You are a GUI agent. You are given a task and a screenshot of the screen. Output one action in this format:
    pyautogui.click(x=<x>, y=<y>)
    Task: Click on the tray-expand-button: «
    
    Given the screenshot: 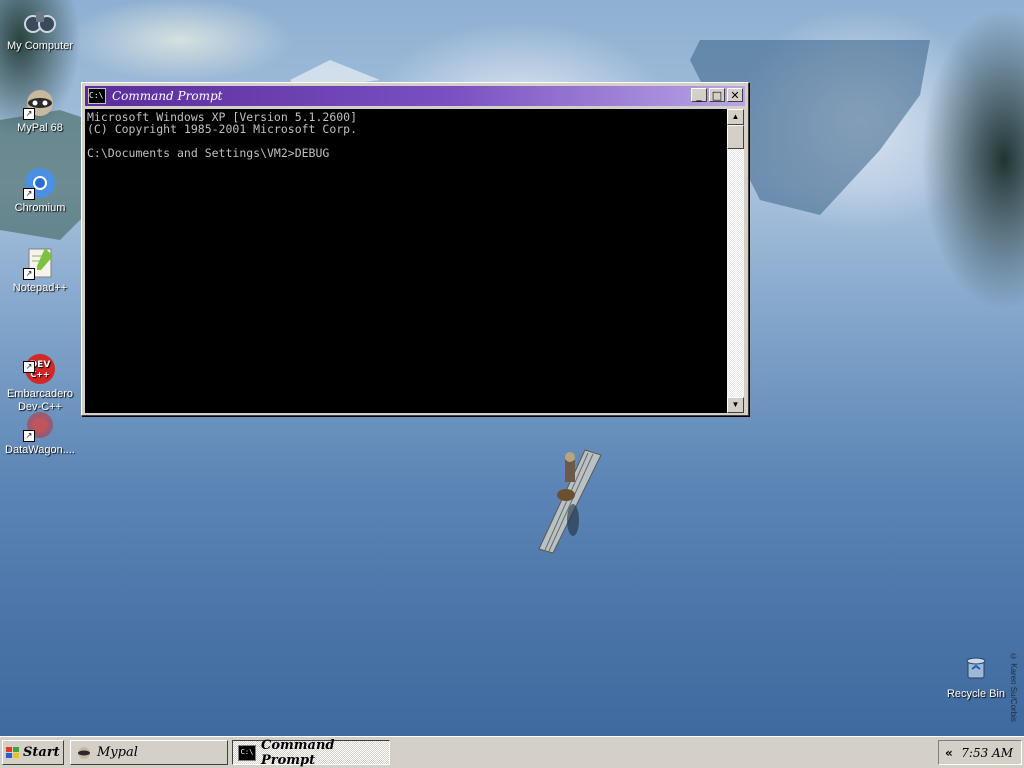 What is the action you would take?
    pyautogui.click(x=949, y=753)
    